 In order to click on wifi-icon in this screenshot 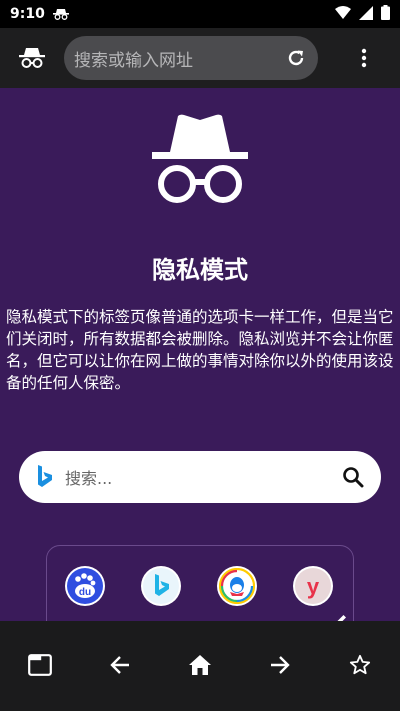, I will do `click(343, 14)`.